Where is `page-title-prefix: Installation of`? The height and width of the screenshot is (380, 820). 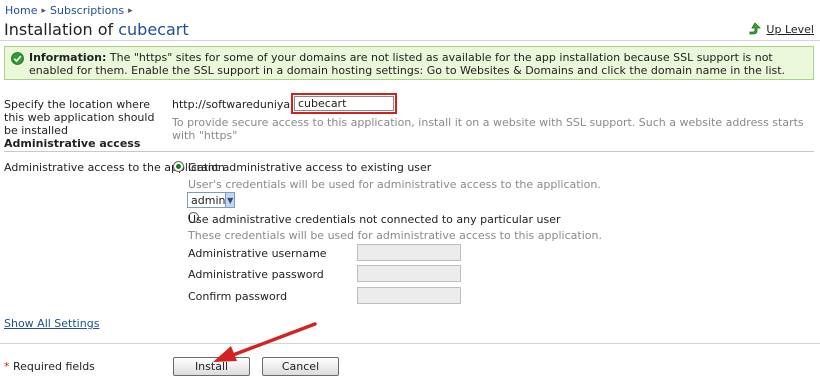
page-title-prefix: Installation of is located at coordinates (61, 29).